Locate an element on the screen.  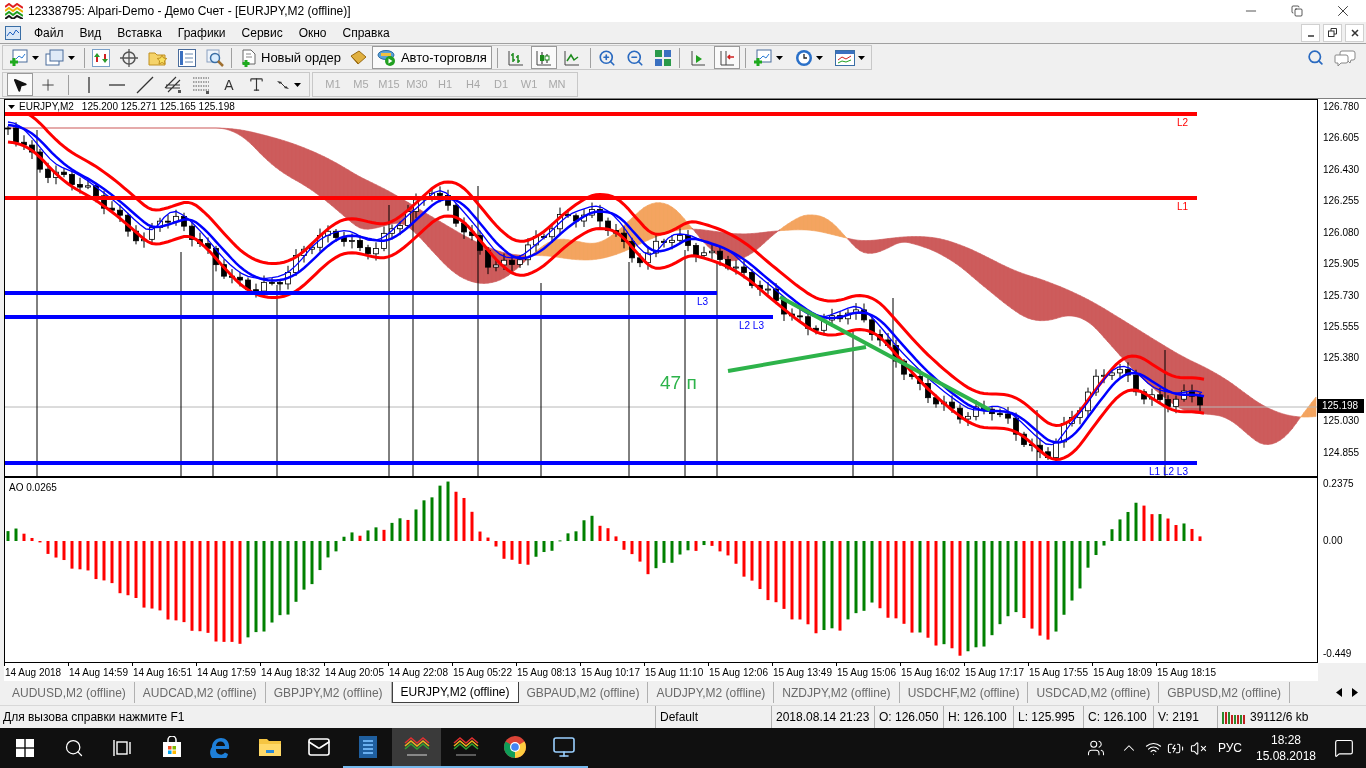
shopping-bag-icon is located at coordinates (171, 747).